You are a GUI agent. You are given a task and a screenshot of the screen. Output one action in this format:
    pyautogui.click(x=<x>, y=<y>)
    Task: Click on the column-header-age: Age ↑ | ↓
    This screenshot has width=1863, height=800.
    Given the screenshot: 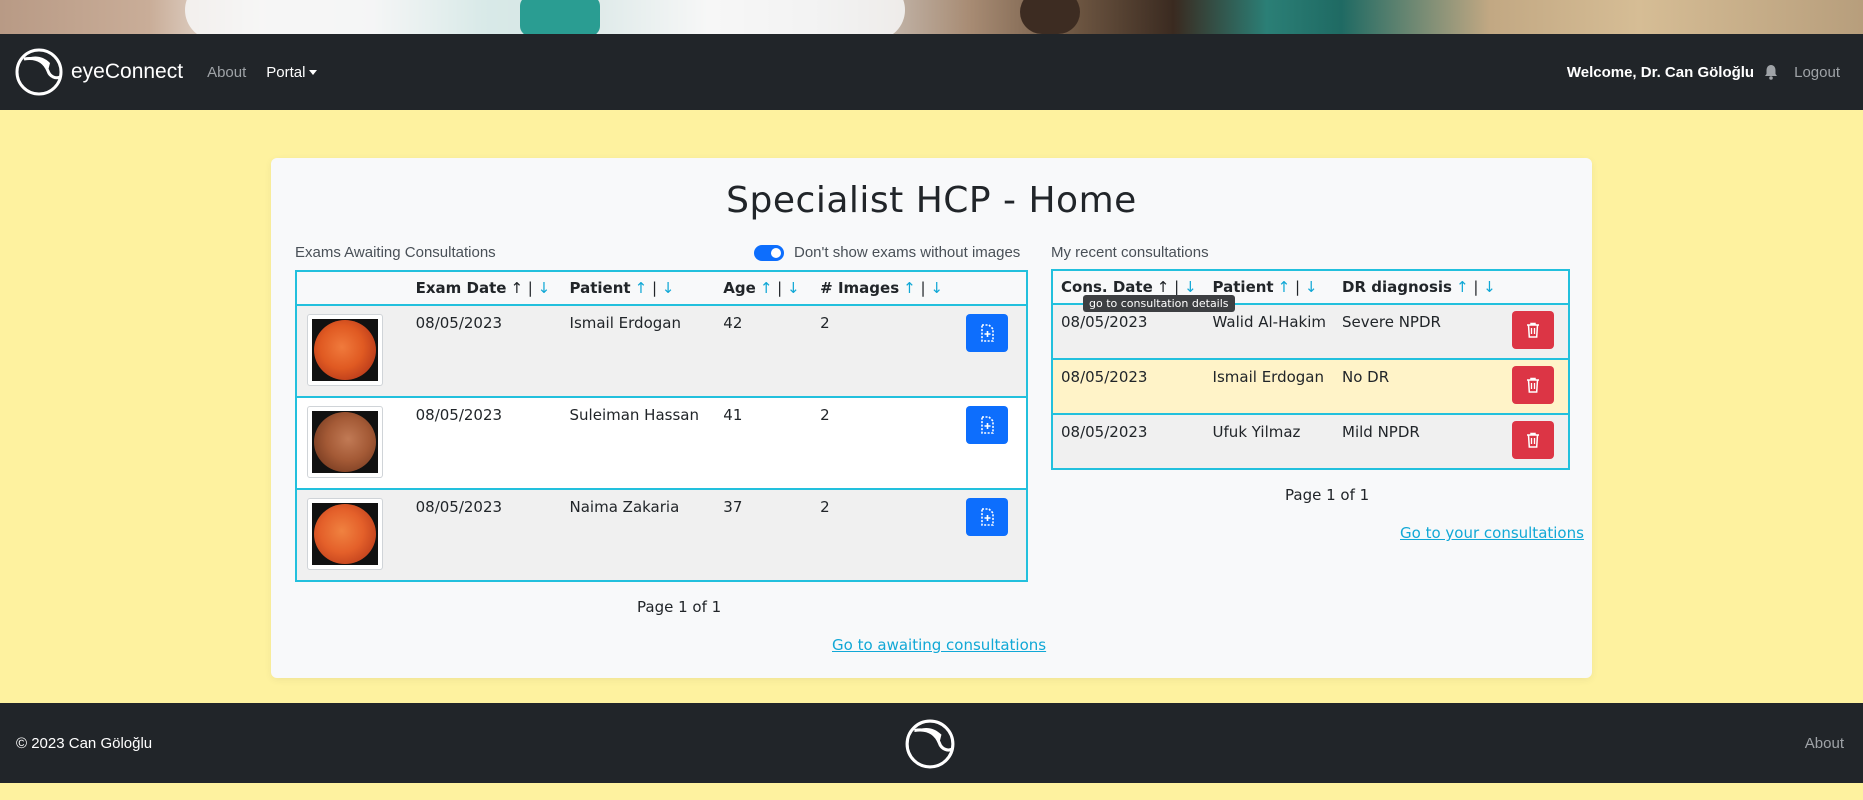 What is the action you would take?
    pyautogui.click(x=764, y=288)
    